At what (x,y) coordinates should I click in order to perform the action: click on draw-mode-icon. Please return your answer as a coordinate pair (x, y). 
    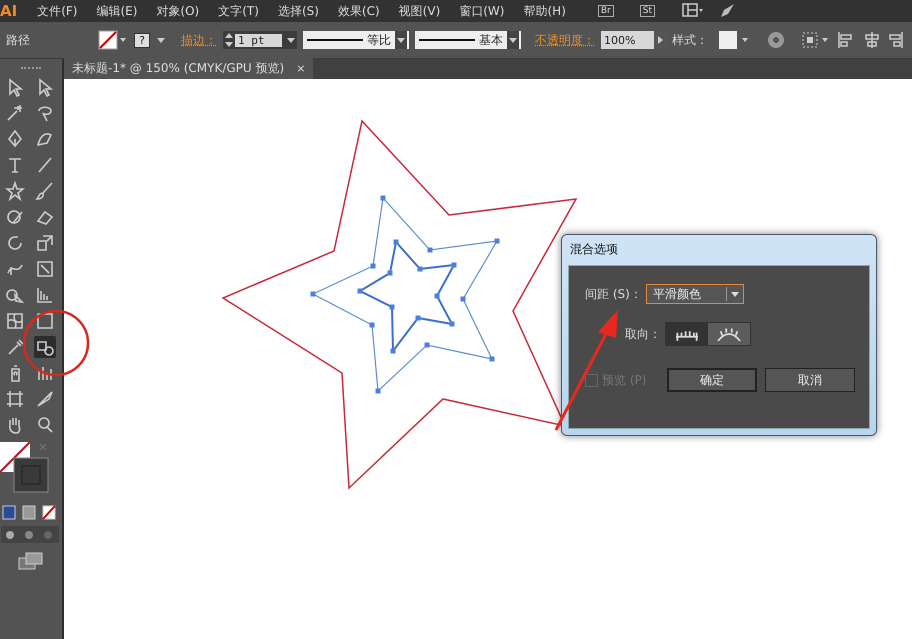
    Looking at the image, I should click on (31, 535).